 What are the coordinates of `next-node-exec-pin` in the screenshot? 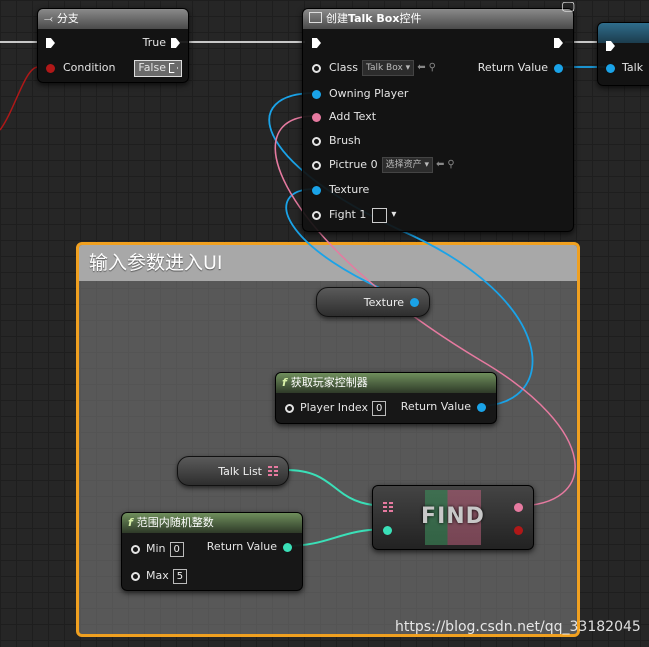 It's located at (610, 46).